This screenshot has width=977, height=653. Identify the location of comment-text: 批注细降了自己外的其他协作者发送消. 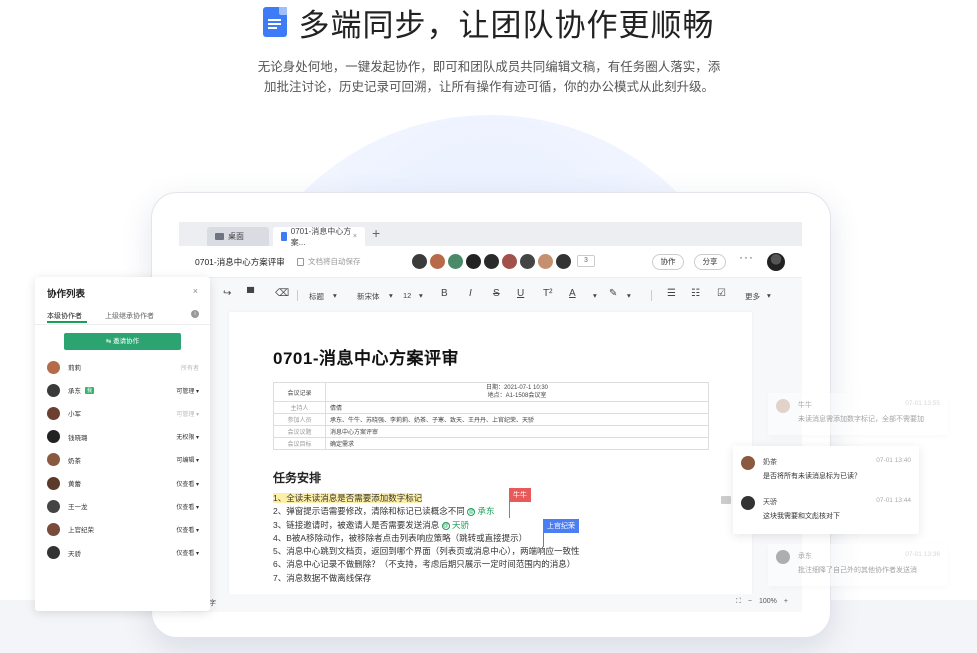
(857, 570).